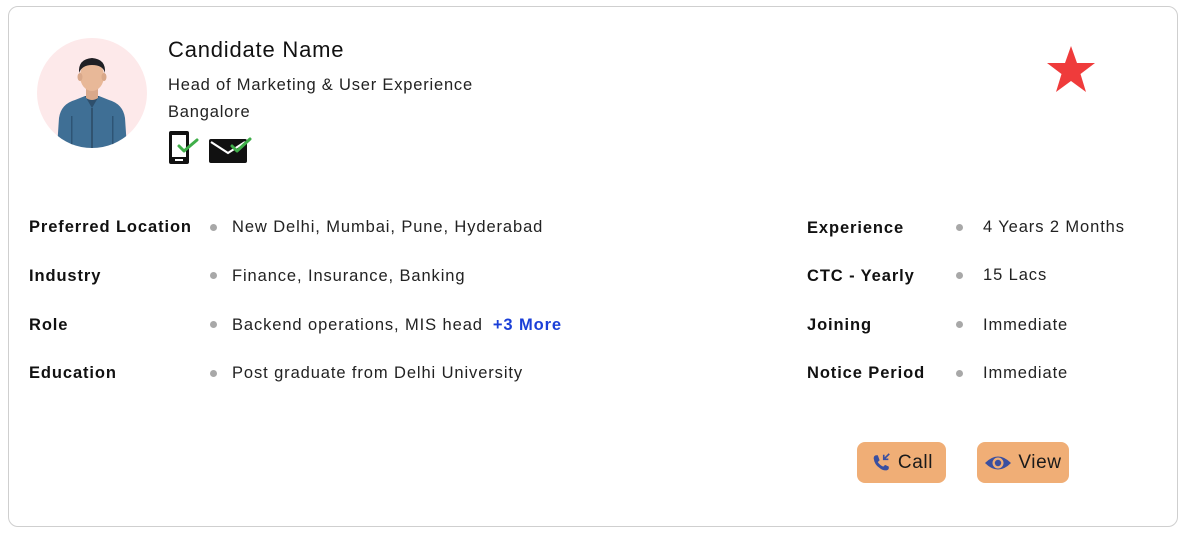 The height and width of the screenshot is (536, 1183). Describe the element at coordinates (1040, 462) in the screenshot. I see `view-button-label: View` at that location.